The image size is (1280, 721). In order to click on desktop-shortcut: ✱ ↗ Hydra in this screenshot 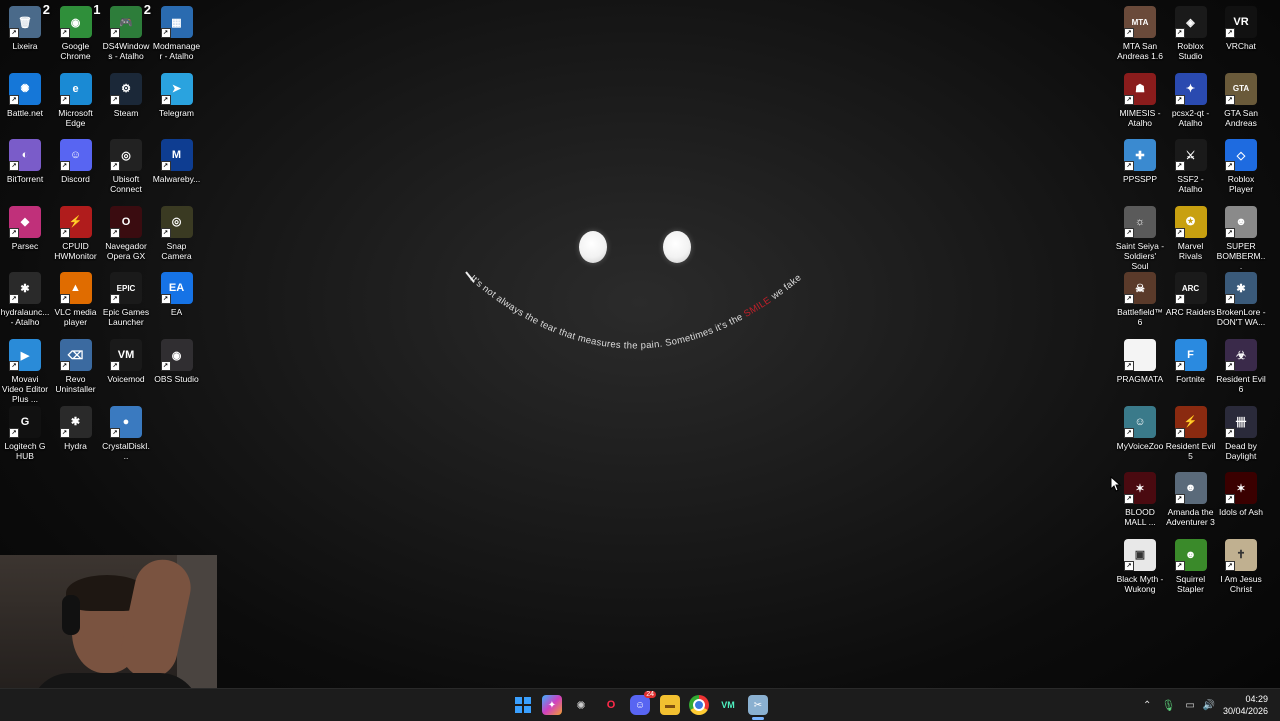, I will do `click(76, 426)`.